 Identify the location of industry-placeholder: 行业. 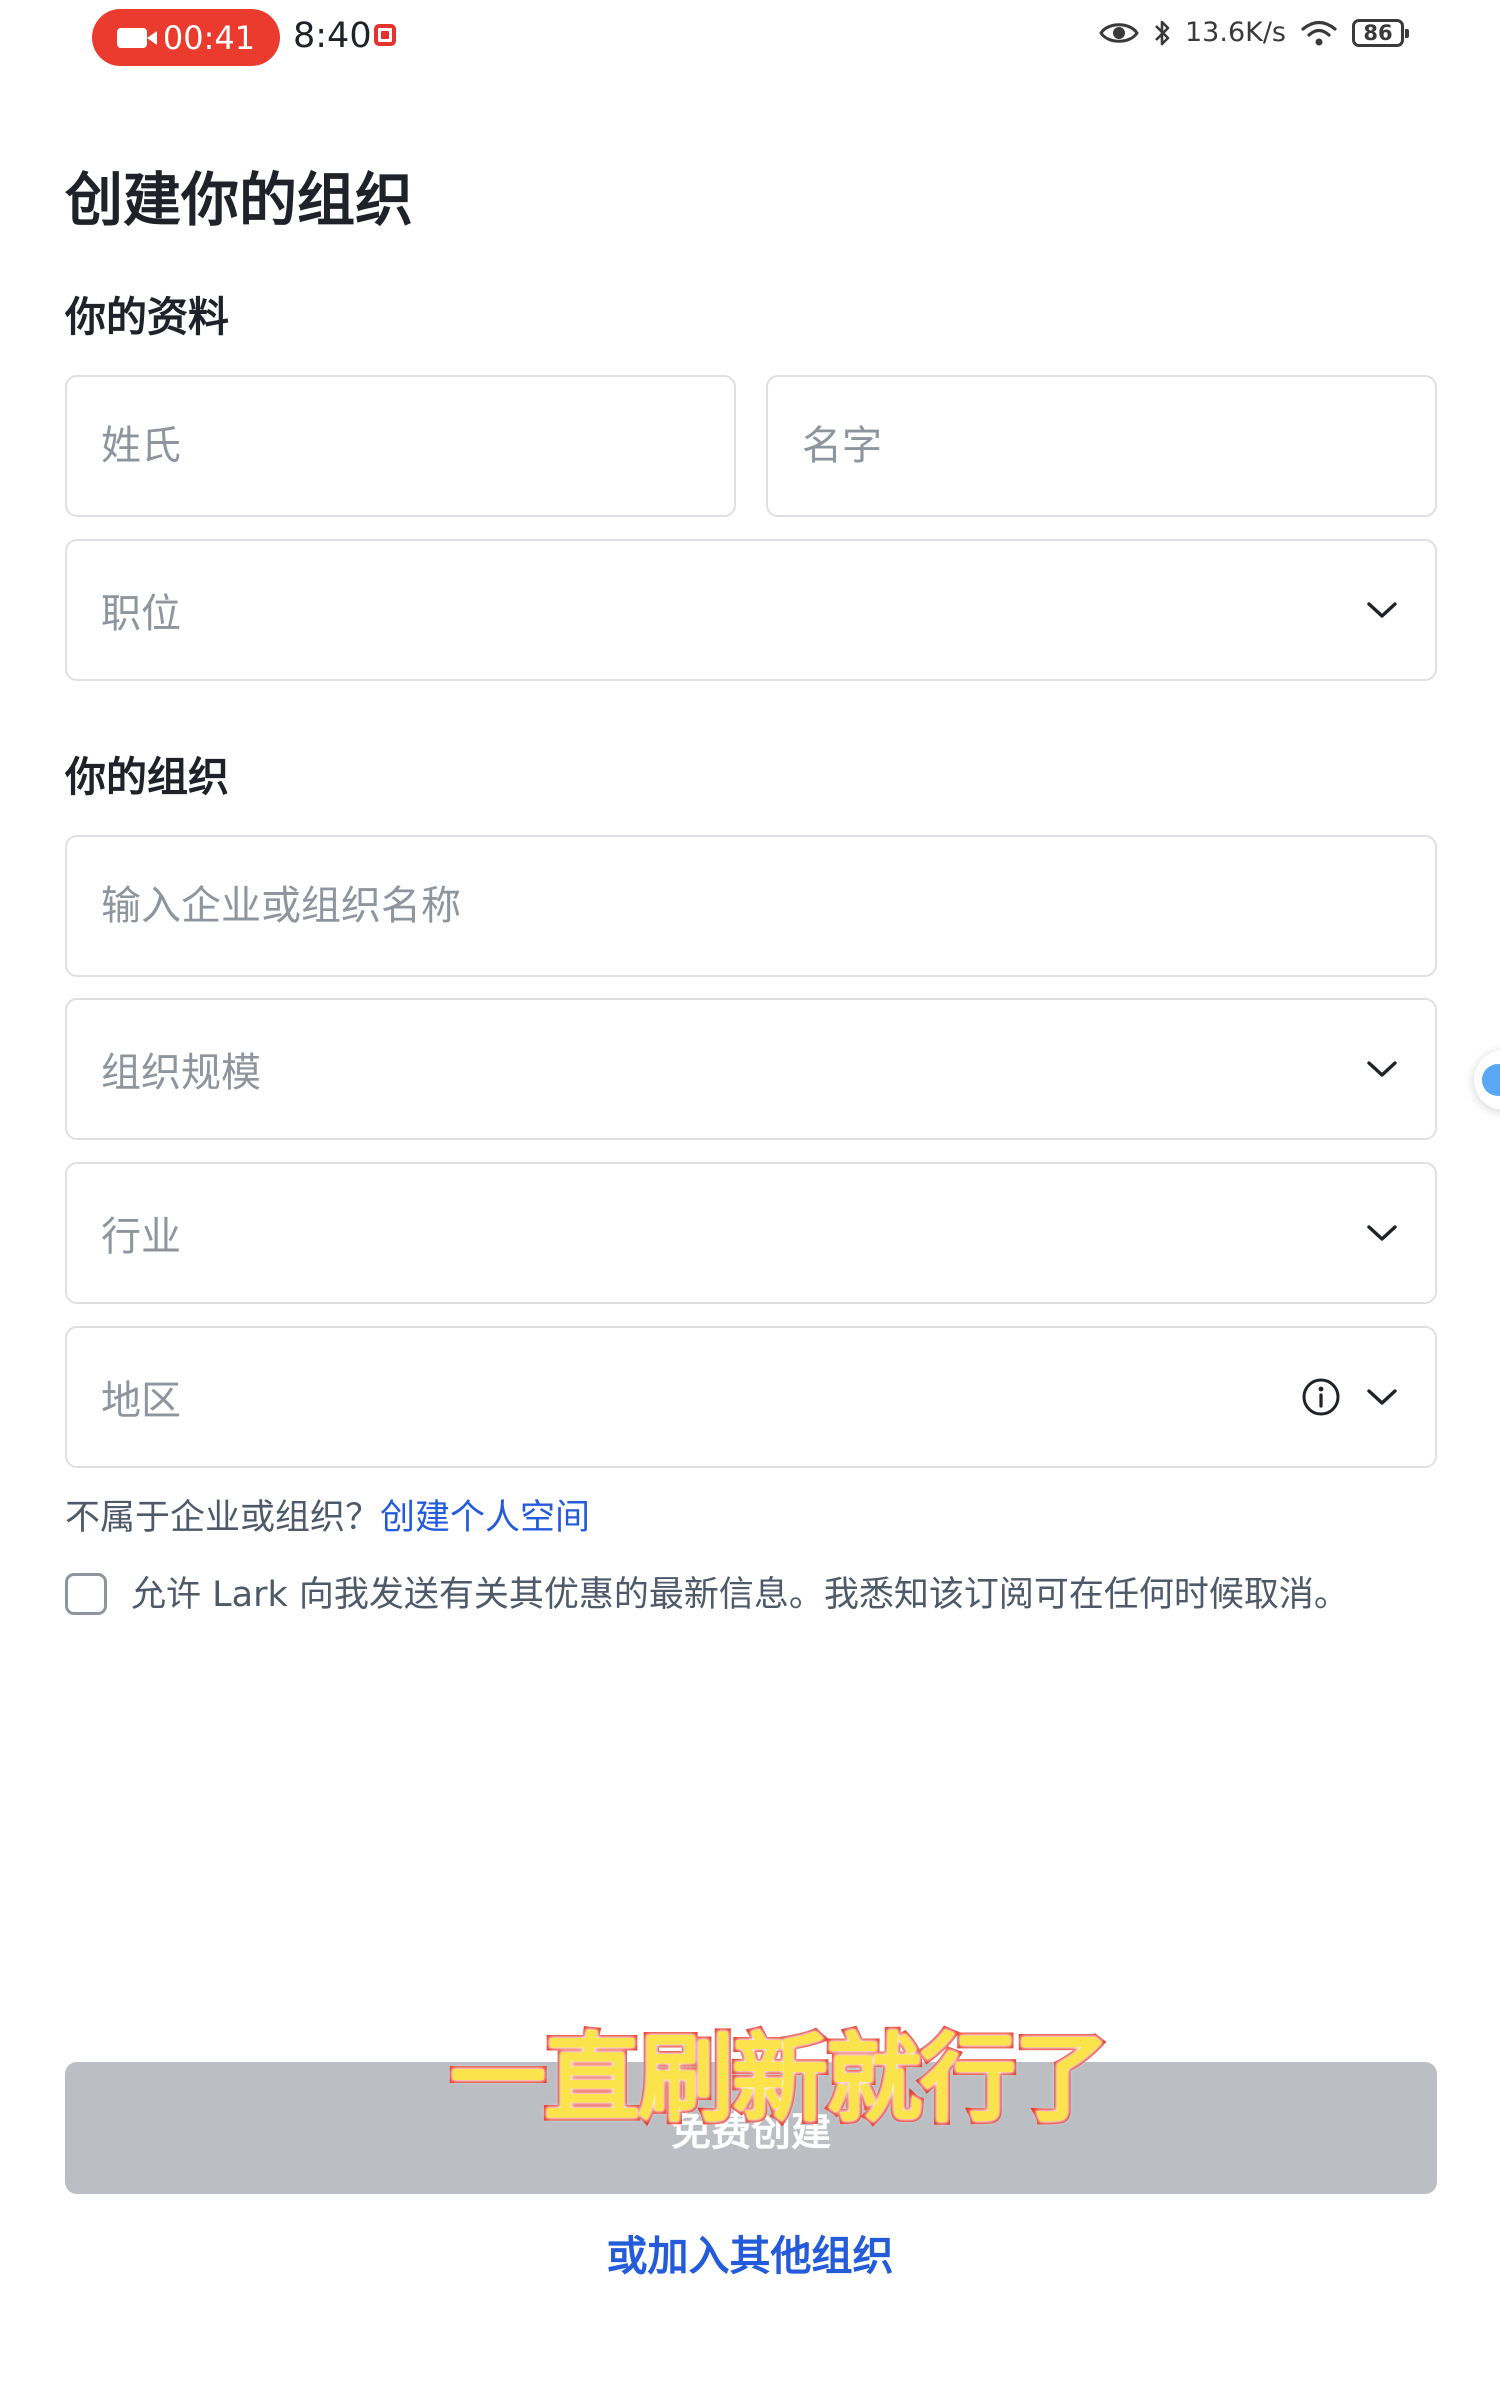
(141, 1237).